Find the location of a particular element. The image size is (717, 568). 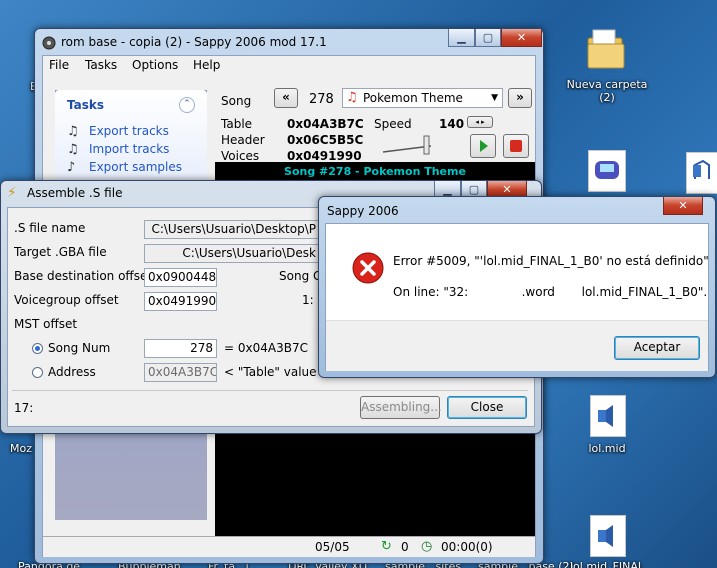

table-label: Table is located at coordinates (237, 124).